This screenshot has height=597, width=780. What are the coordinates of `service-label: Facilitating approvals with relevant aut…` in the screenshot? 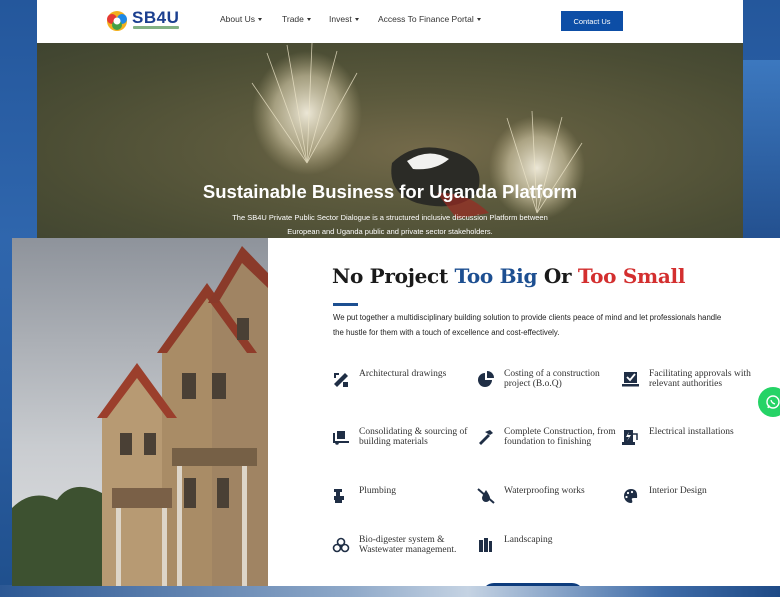 It's located at (700, 379).